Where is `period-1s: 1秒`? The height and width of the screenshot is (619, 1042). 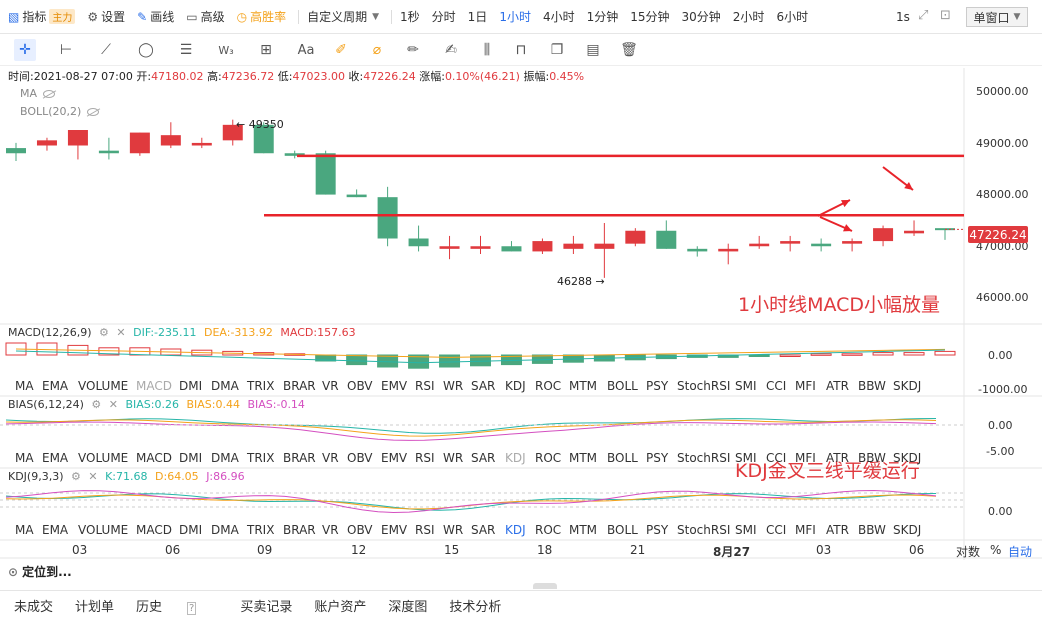 period-1s: 1秒 is located at coordinates (410, 16).